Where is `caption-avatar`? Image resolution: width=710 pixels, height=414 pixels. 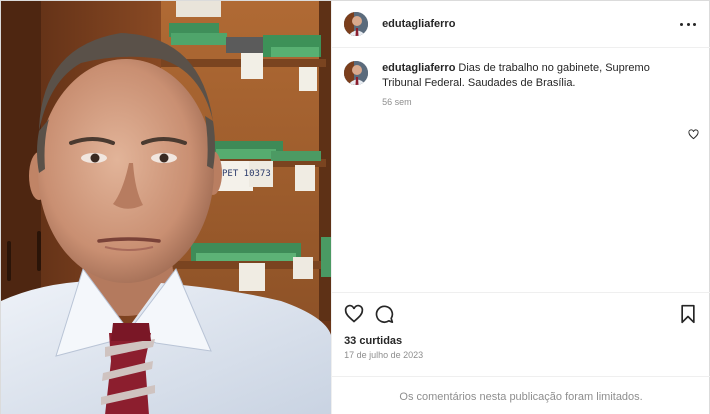 caption-avatar is located at coordinates (356, 73).